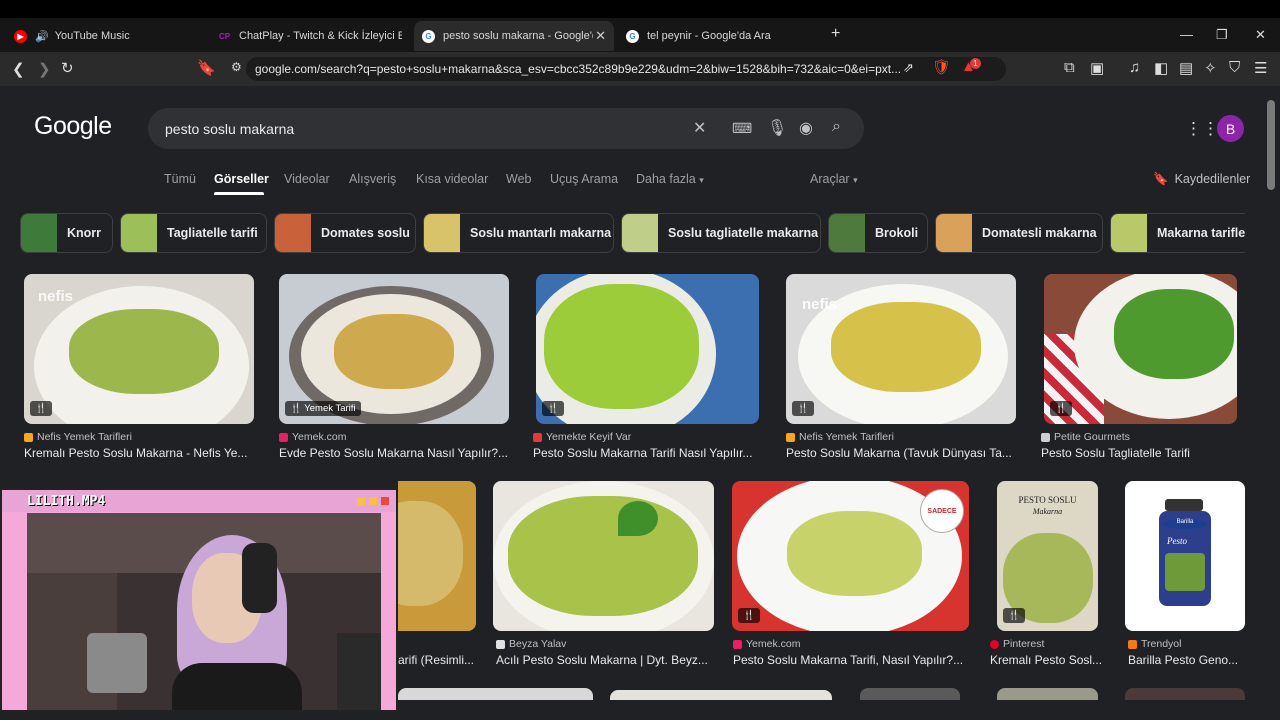 The width and height of the screenshot is (1280, 720). Describe the element at coordinates (1185, 556) in the screenshot. I see `result-image: Barilla Pesto` at that location.